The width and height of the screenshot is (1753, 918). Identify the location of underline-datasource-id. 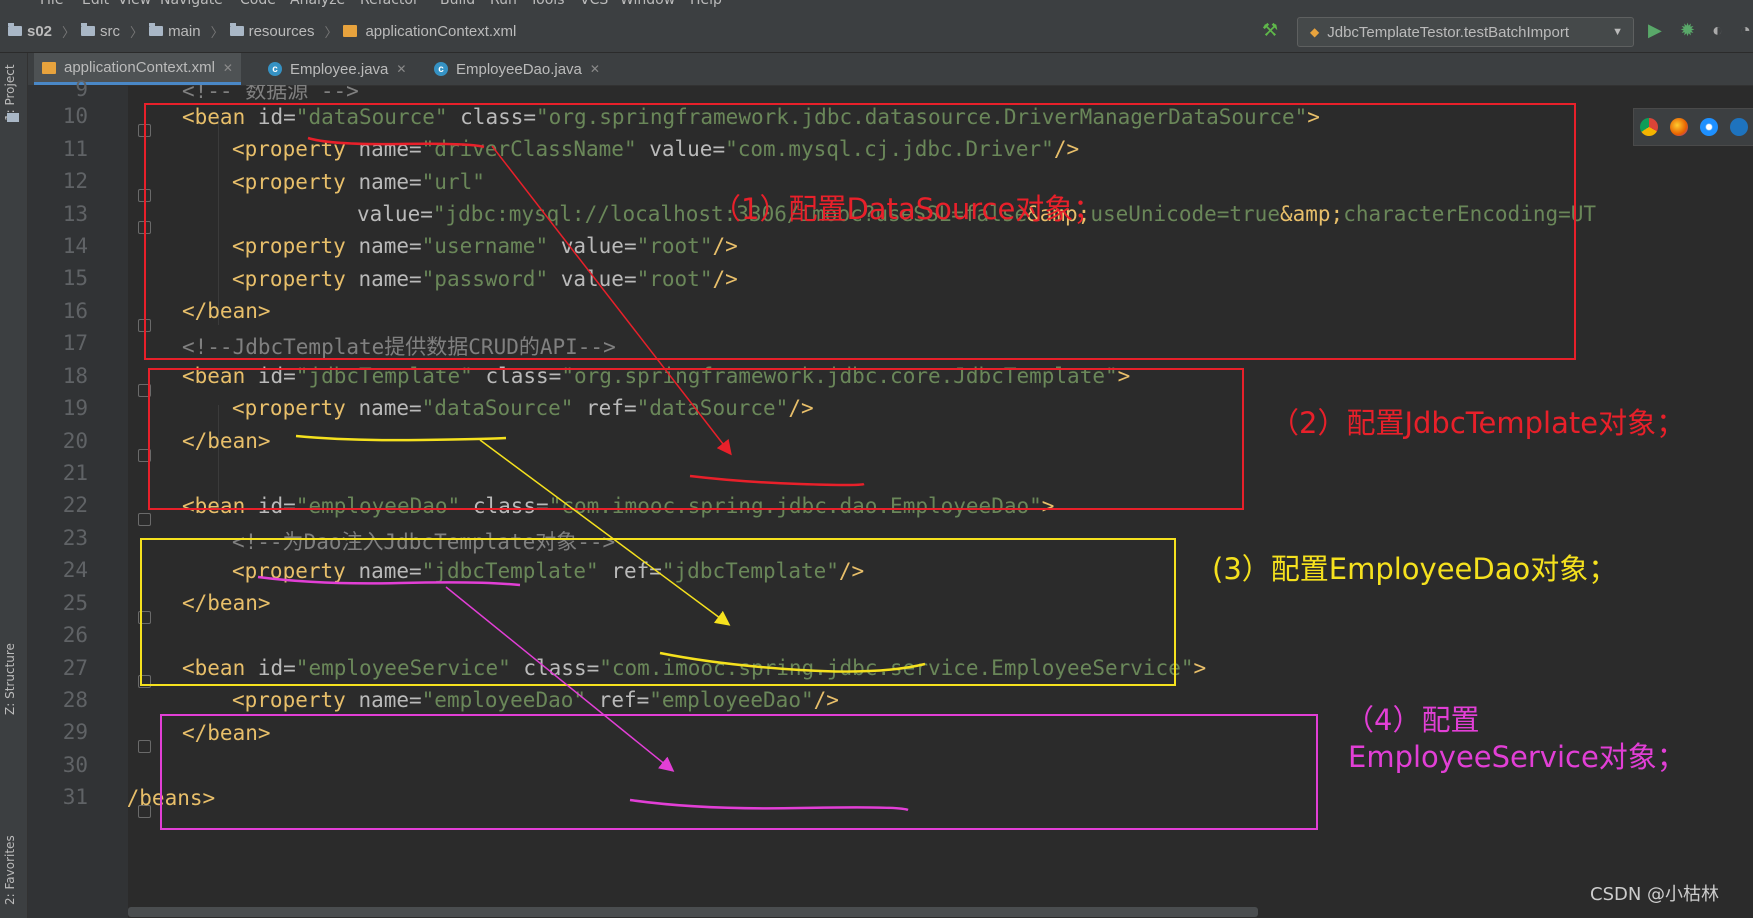
(396, 142).